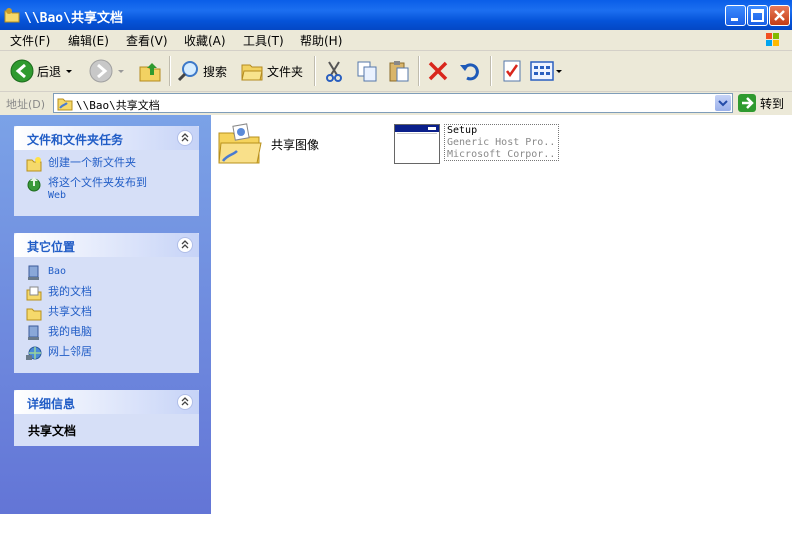 This screenshot has height=535, width=792. What do you see at coordinates (33, 272) in the screenshot?
I see `computer-share-icon` at bounding box center [33, 272].